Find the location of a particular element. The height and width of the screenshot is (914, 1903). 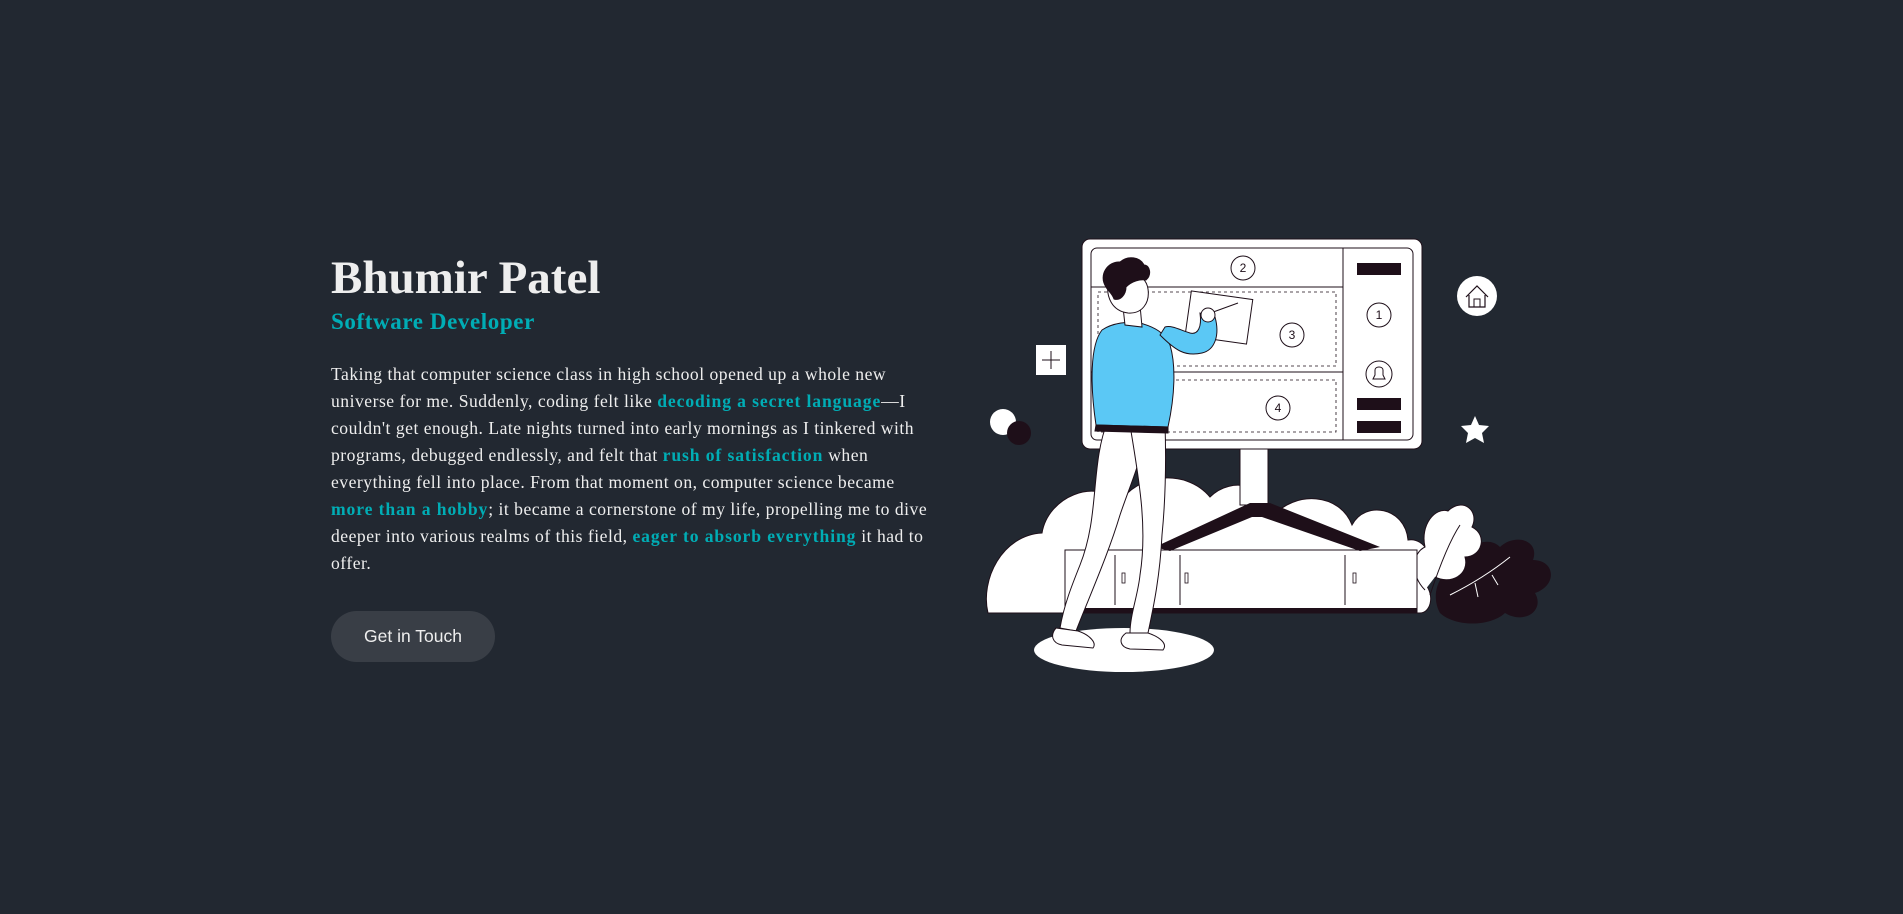

panel-number-2: 2 is located at coordinates (1243, 268).